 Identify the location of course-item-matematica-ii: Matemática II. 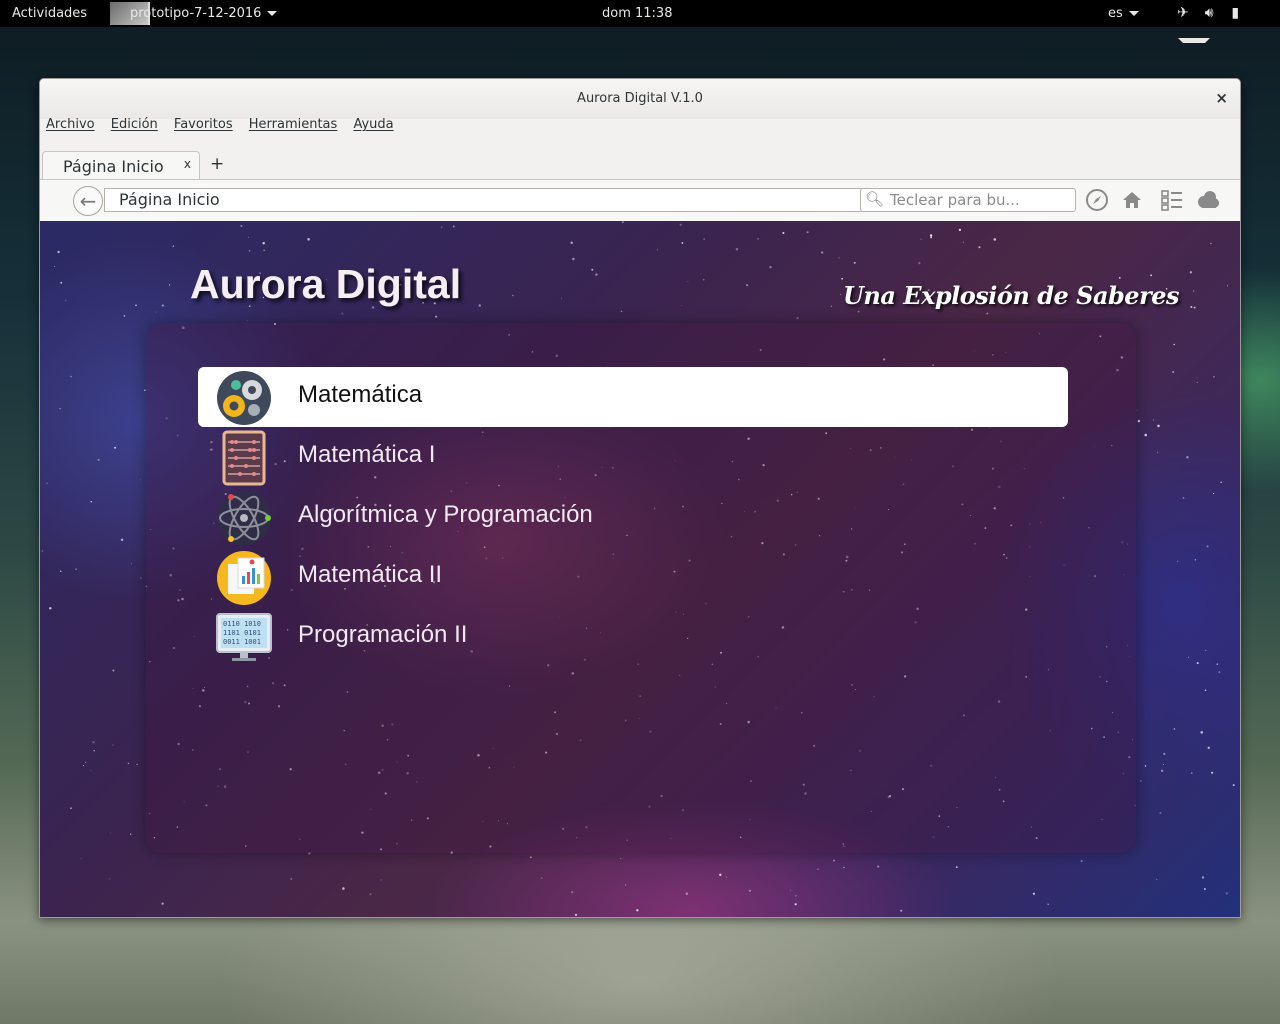
(633, 577).